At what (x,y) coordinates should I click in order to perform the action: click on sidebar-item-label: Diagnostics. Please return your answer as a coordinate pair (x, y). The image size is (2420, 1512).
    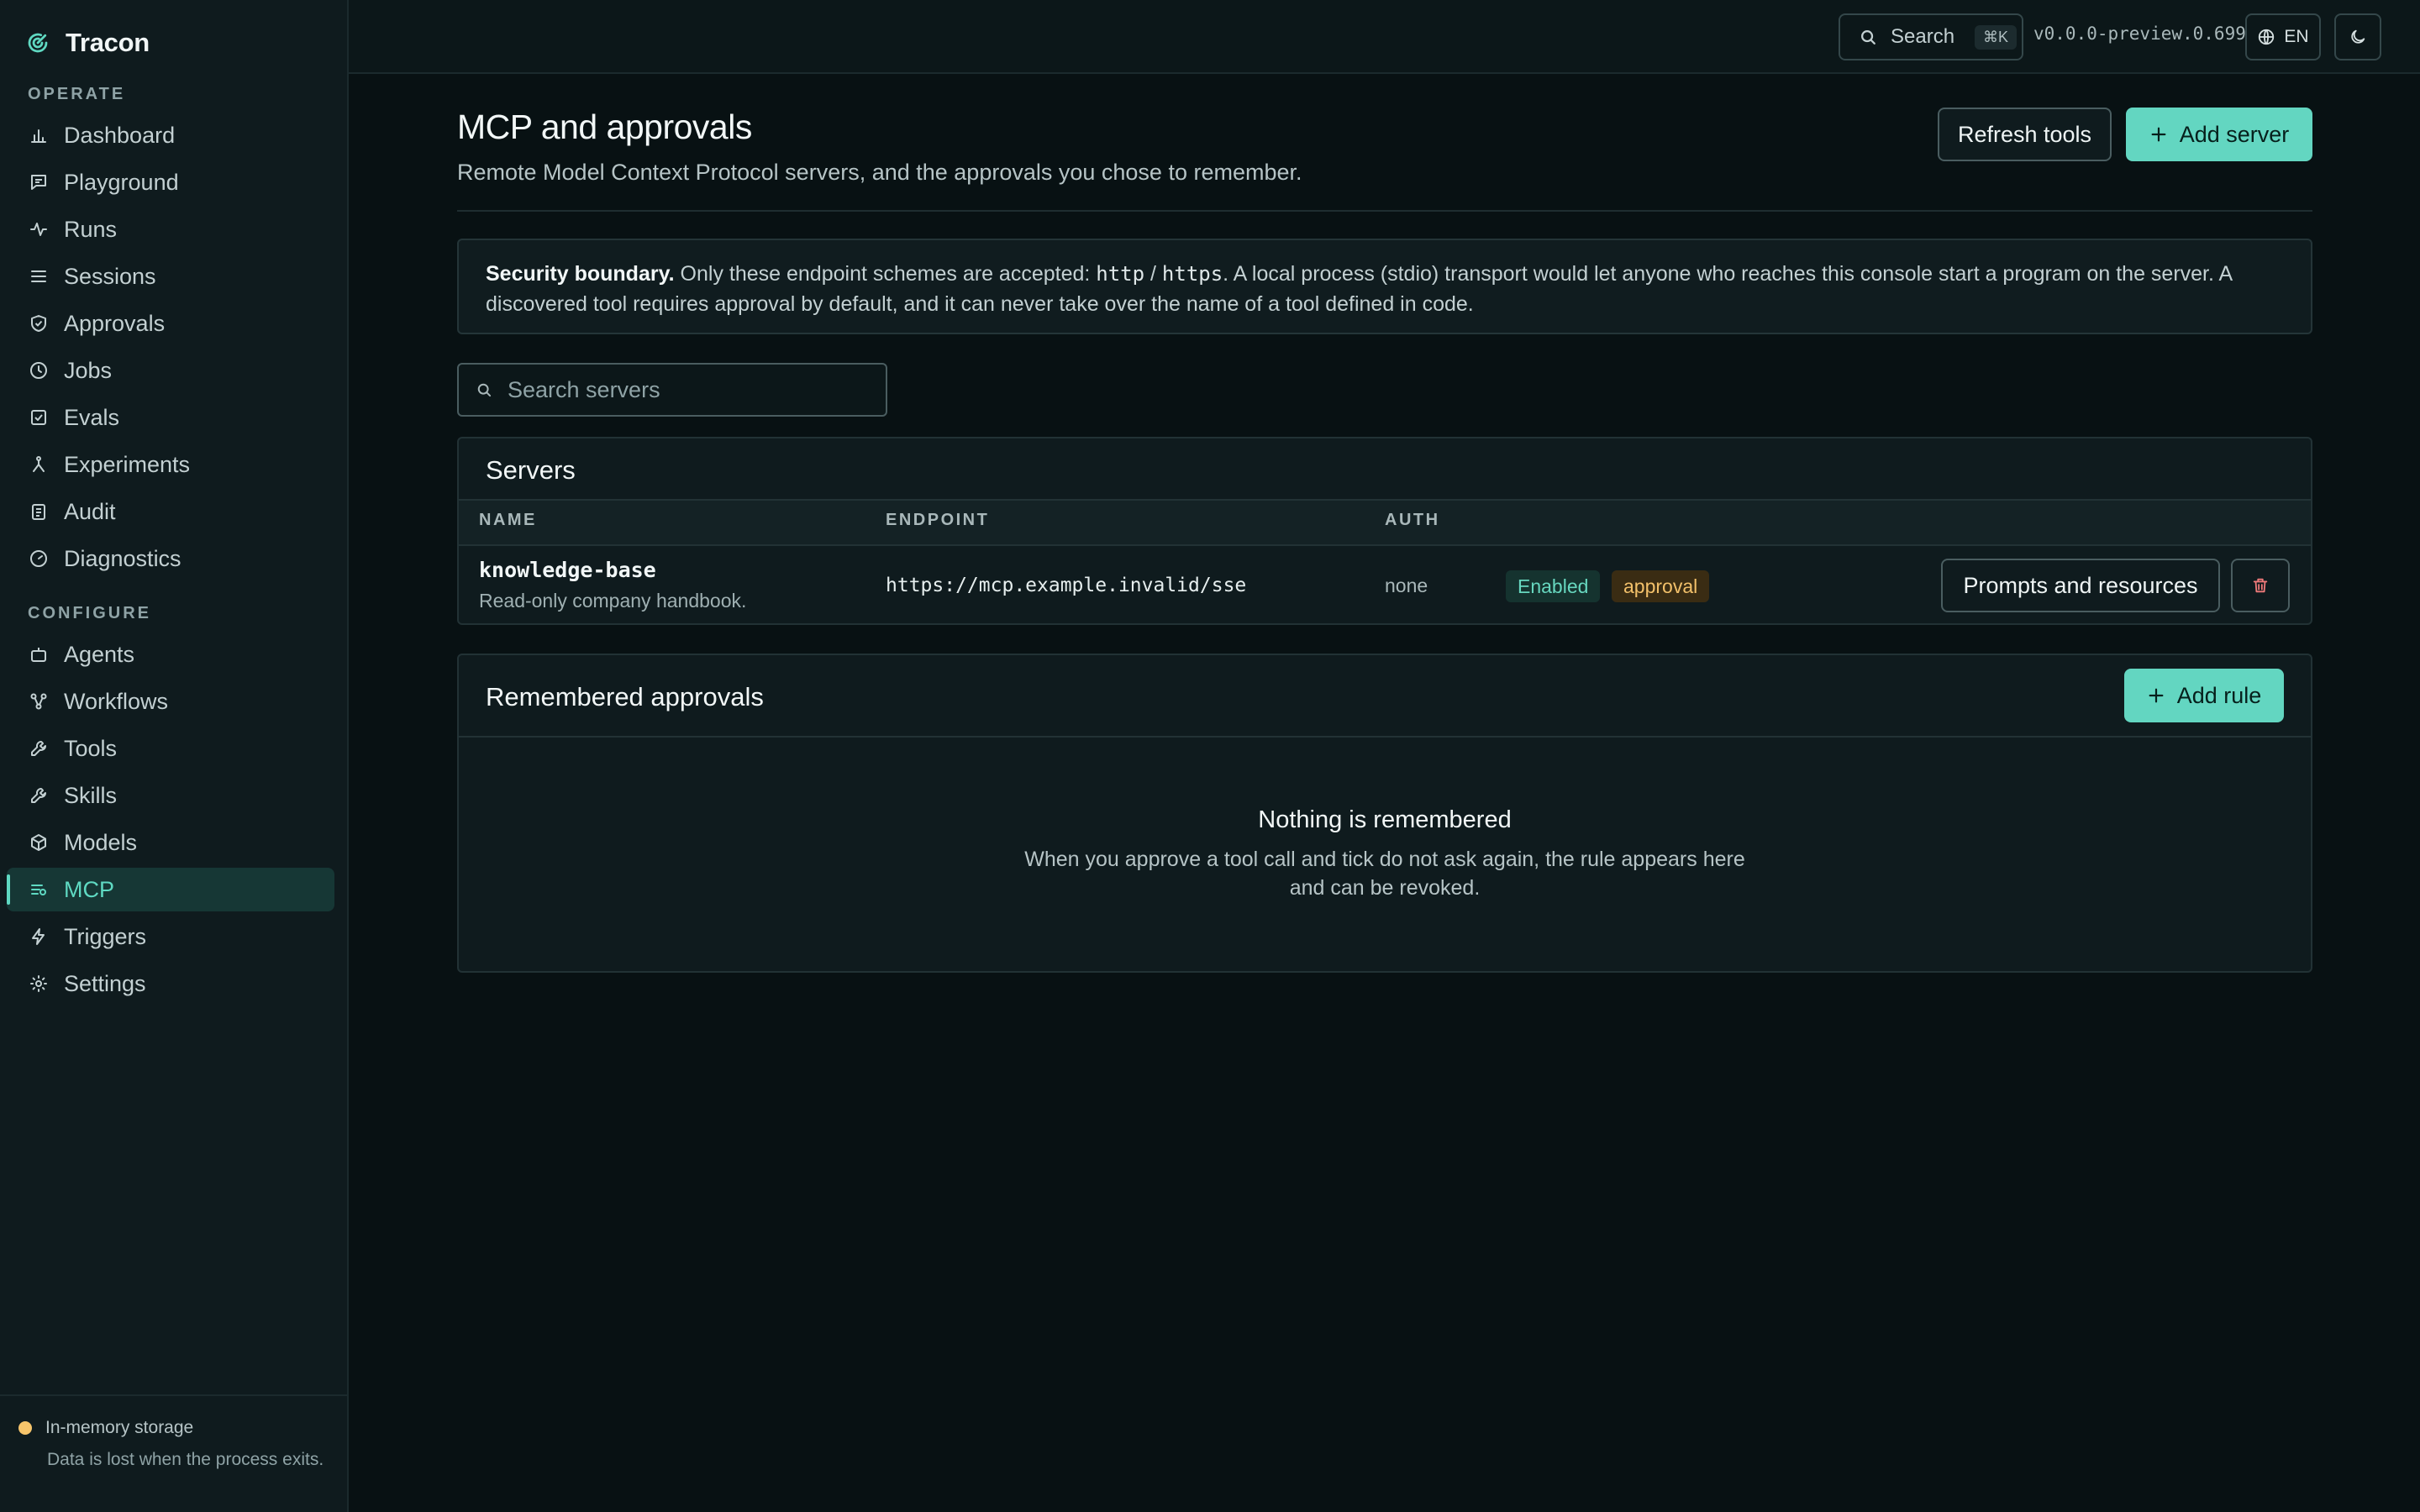
    Looking at the image, I should click on (123, 558).